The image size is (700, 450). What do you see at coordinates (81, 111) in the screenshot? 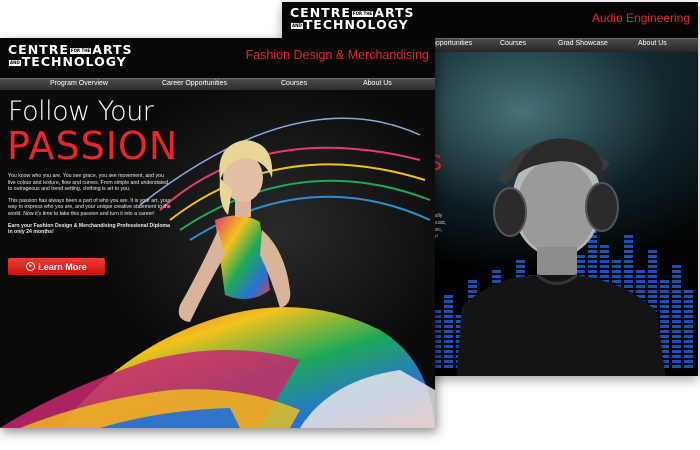
I see `headline-line1: Follow Your` at bounding box center [81, 111].